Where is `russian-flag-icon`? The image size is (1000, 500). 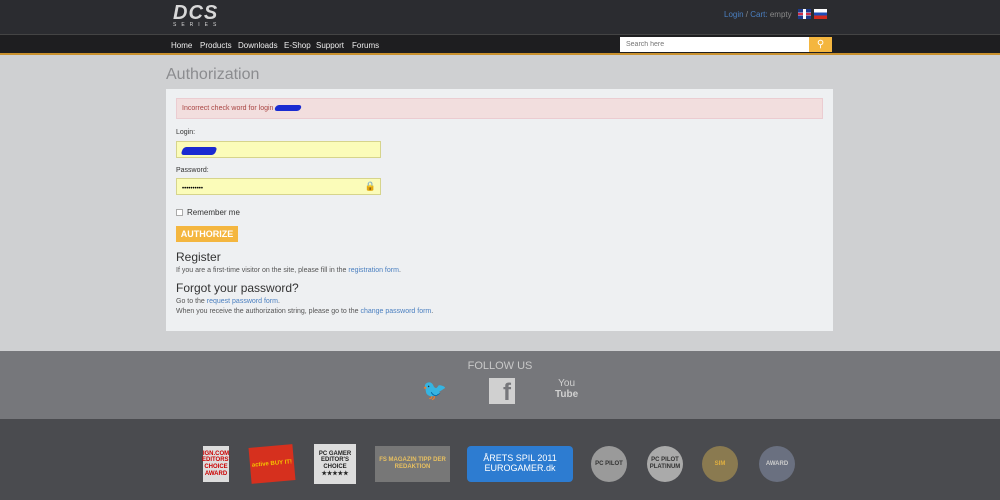 russian-flag-icon is located at coordinates (820, 14).